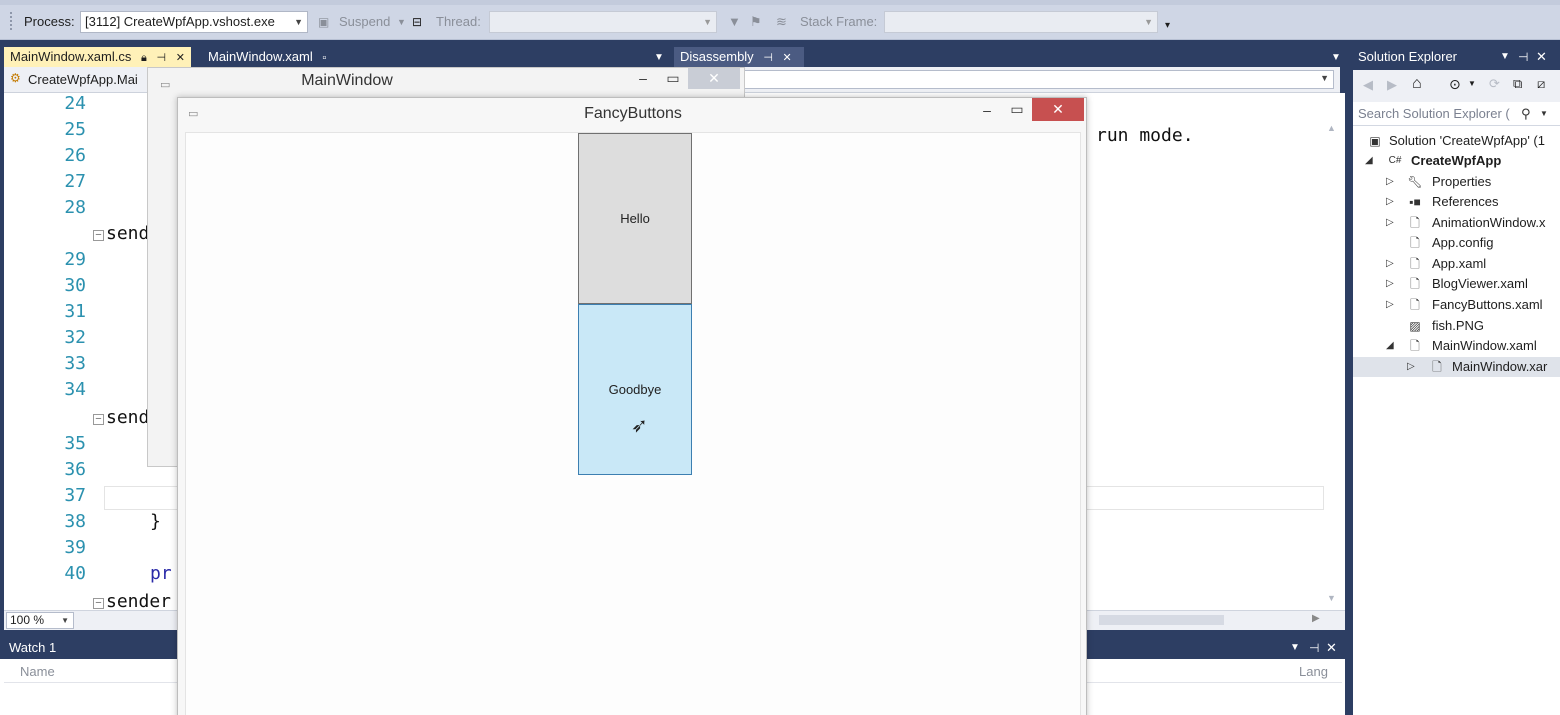 This screenshot has height=715, width=1560. I want to click on process-dropdown: [3112] CreateWpfApp.vshost.exe ▼, so click(194, 22).